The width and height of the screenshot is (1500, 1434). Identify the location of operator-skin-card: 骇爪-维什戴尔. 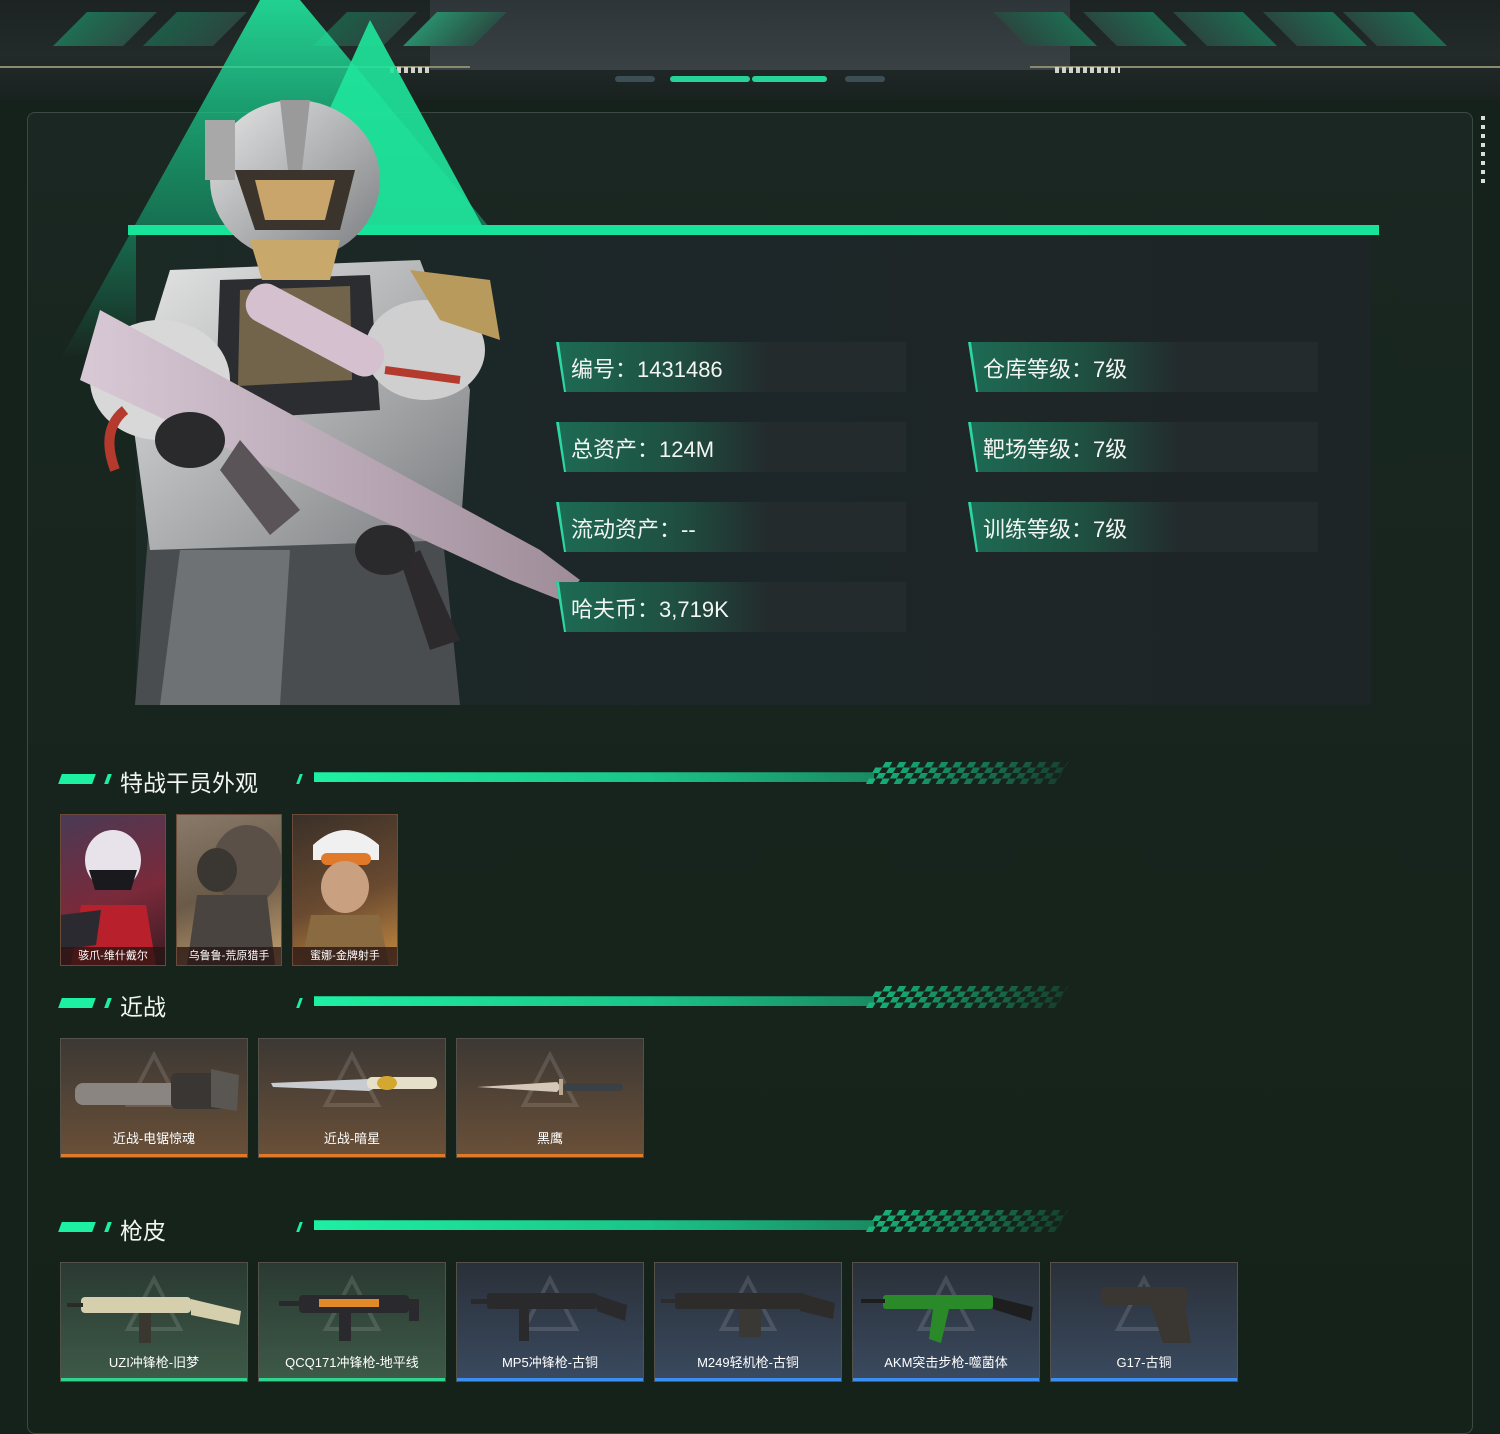
(113, 890).